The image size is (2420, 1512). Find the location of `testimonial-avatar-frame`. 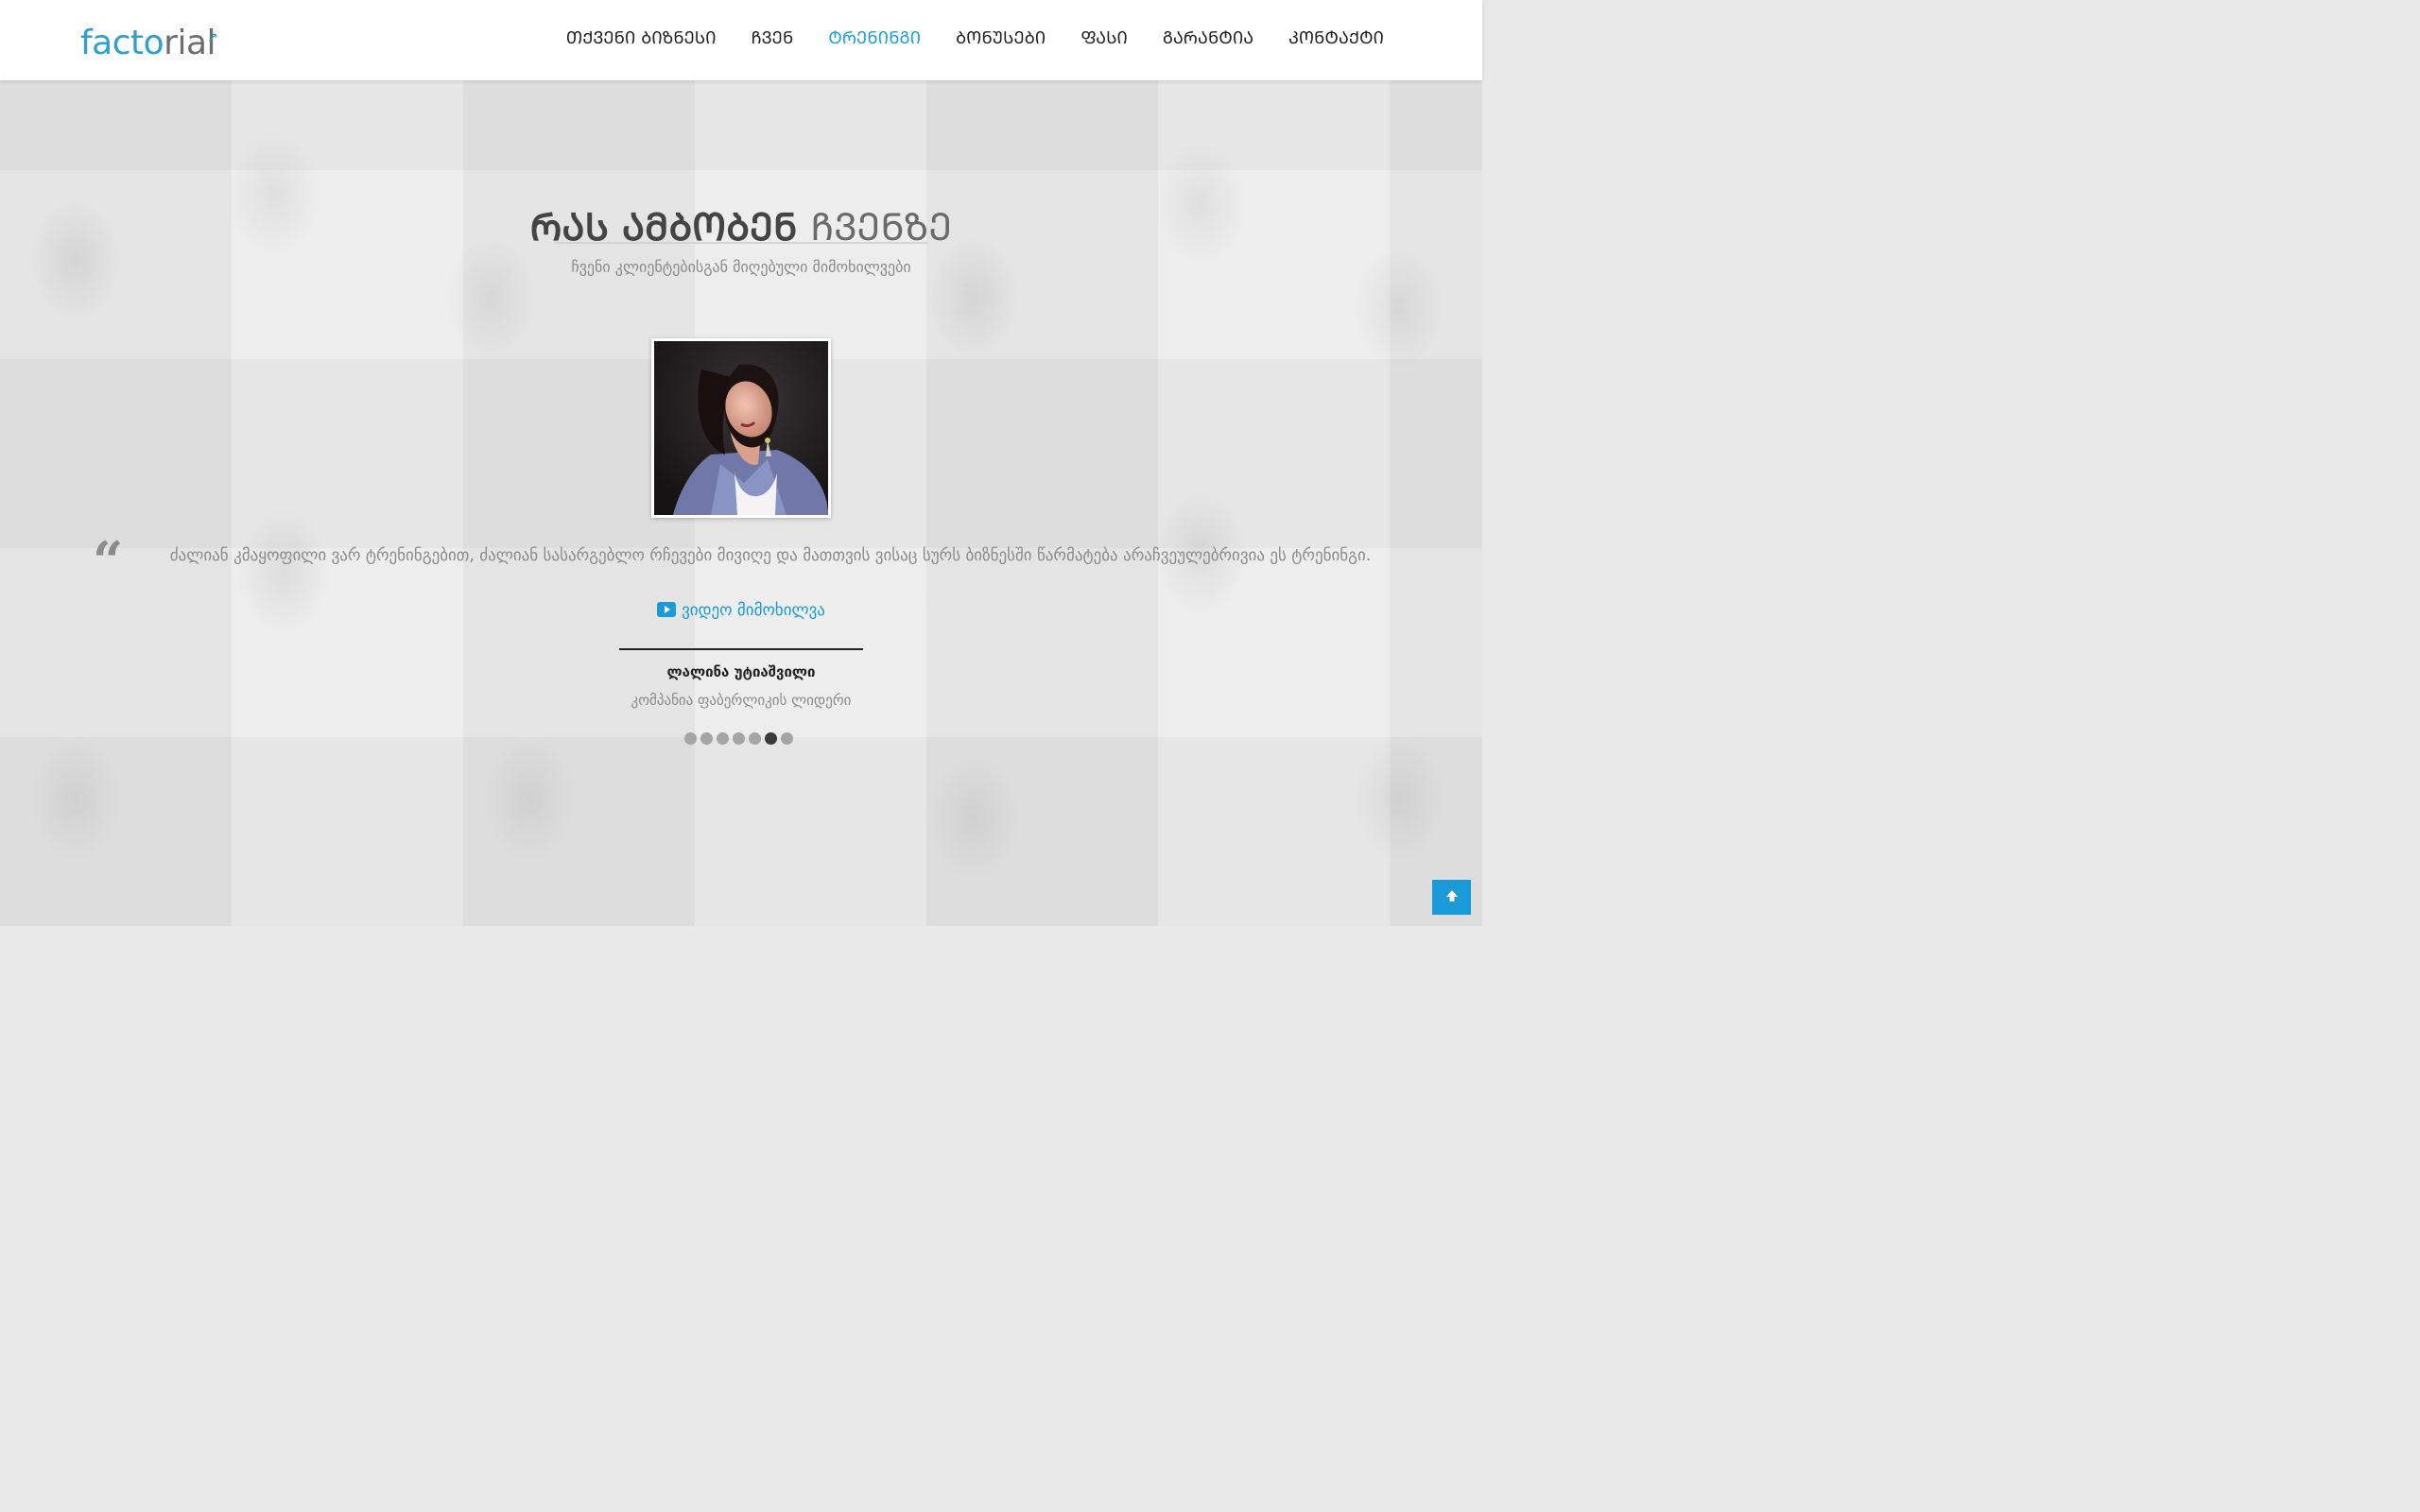

testimonial-avatar-frame is located at coordinates (741, 428).